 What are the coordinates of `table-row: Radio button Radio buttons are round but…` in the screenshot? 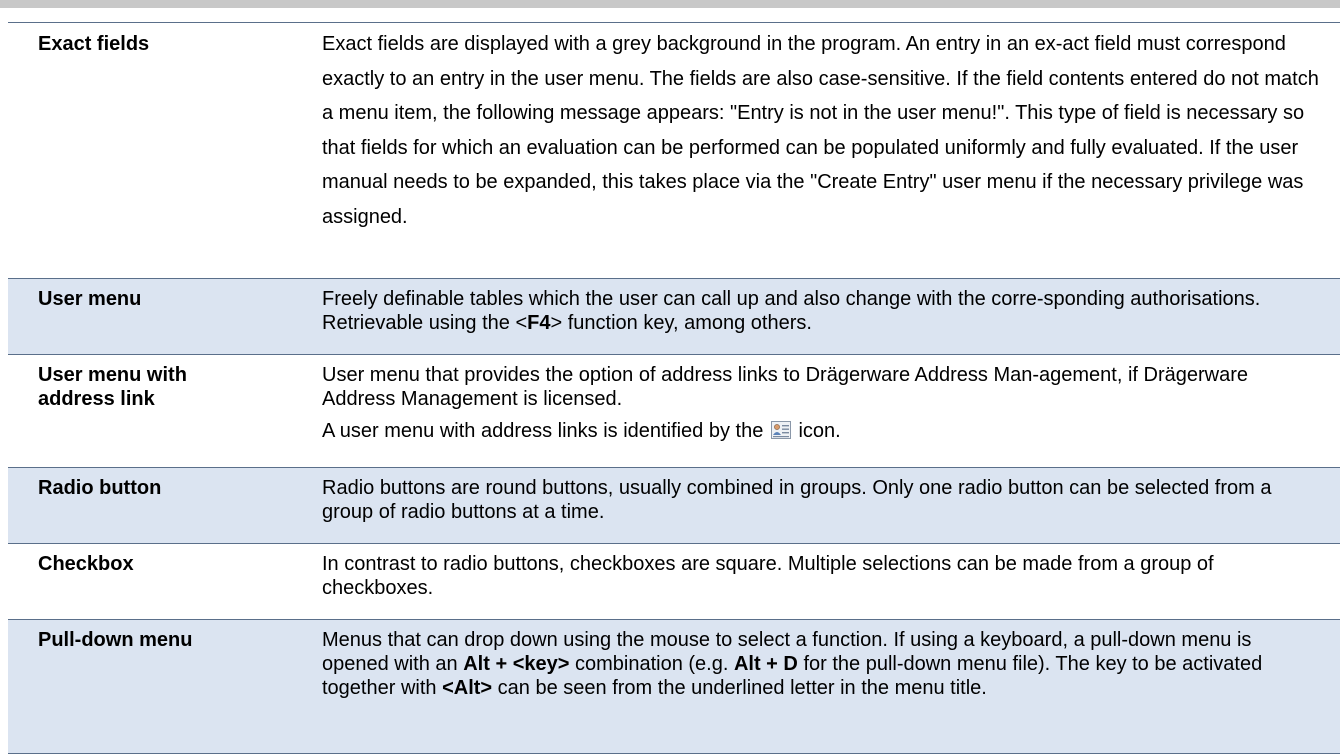 It's located at (674, 505).